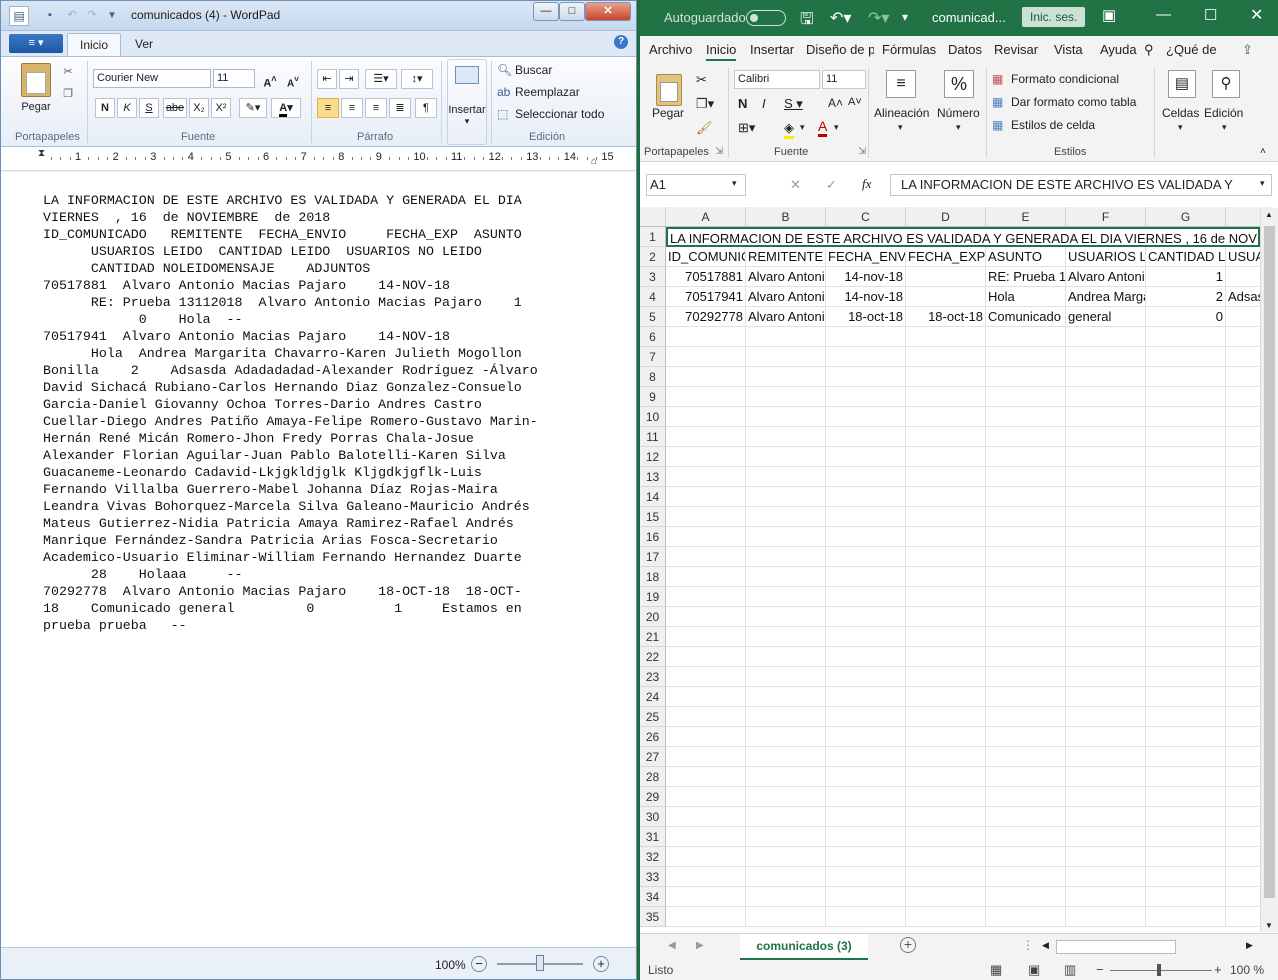  Describe the element at coordinates (546, 11) in the screenshot. I see `minimize-button: —` at that location.